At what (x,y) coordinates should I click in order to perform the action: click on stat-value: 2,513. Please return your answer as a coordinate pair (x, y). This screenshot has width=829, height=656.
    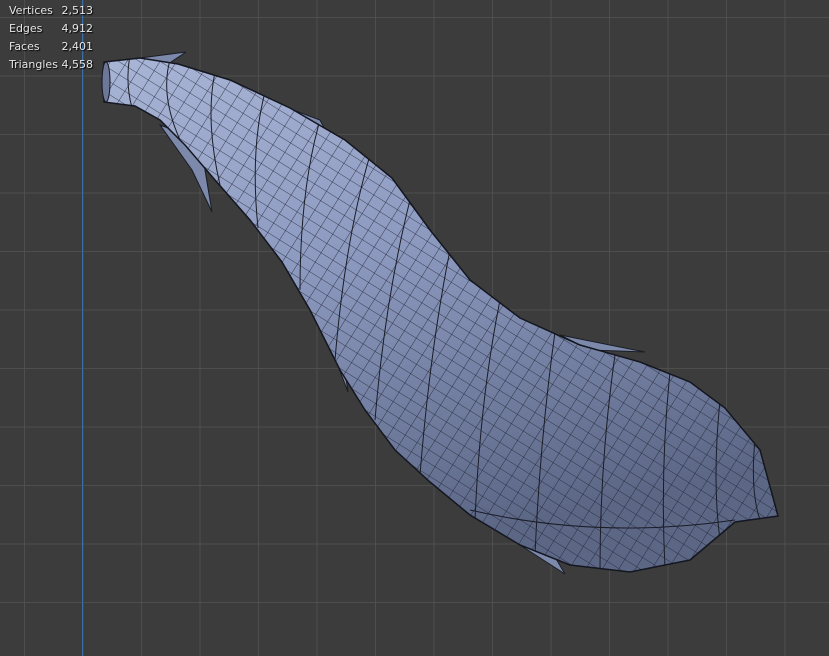
    Looking at the image, I should click on (77, 10).